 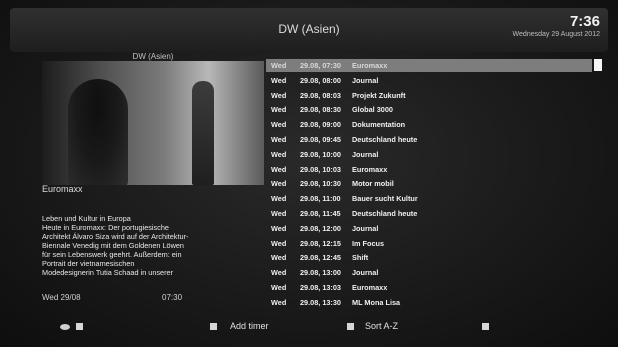 I want to click on epg-row: Wed 29.08, 08:30 Global 3000, so click(x=429, y=109).